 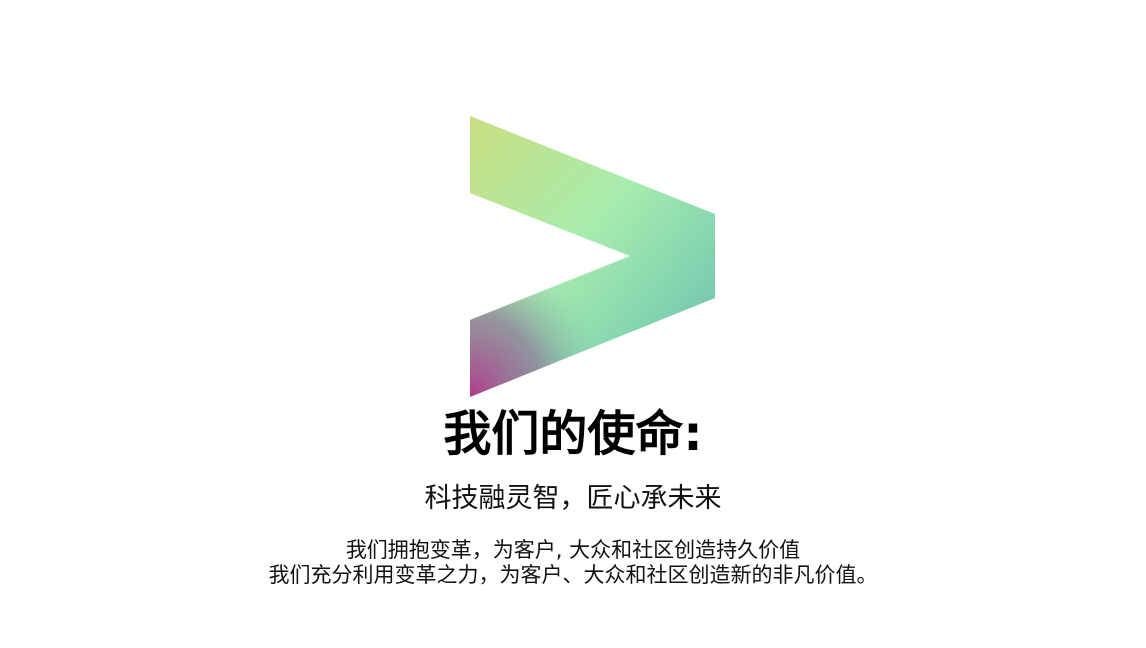 I want to click on mission-line-2: 我们充分利用变革之力，为客户、大众和社区创造新的非凡价值。, so click(x=573, y=575).